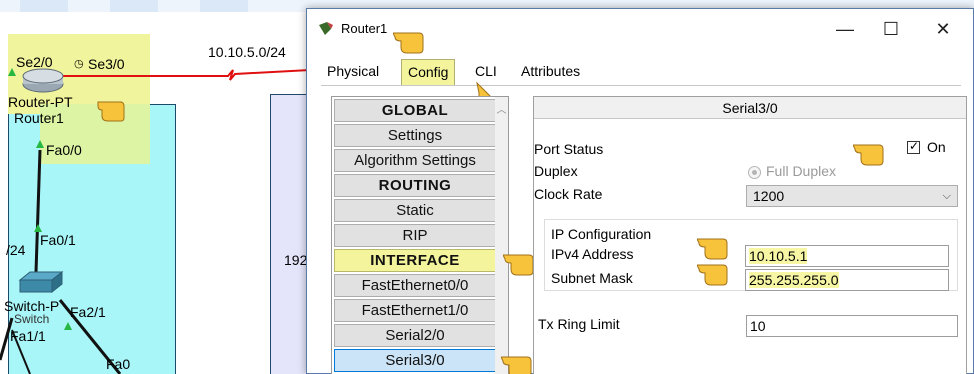  I want to click on nav-header-global: GLOBAL, so click(415, 110).